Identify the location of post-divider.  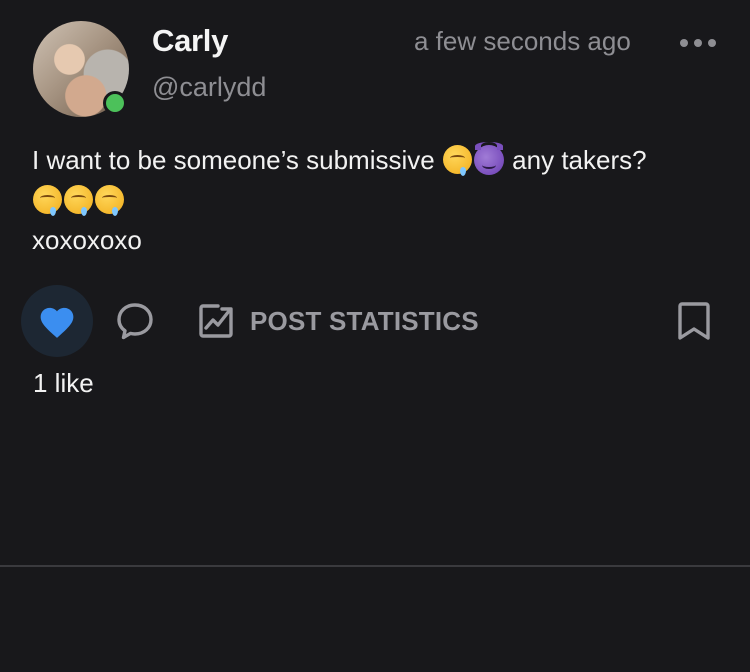
(375, 566).